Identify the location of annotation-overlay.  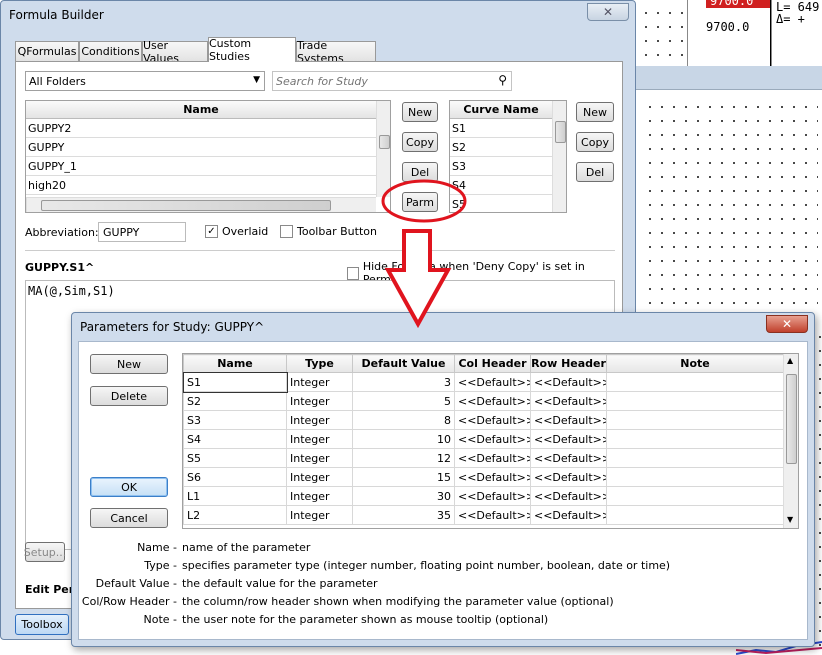
(424, 254).